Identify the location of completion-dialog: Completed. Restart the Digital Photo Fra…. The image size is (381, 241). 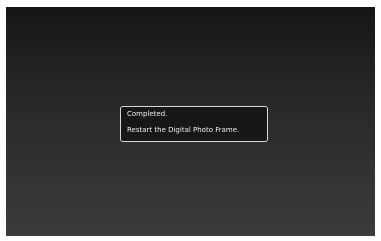
(194, 124).